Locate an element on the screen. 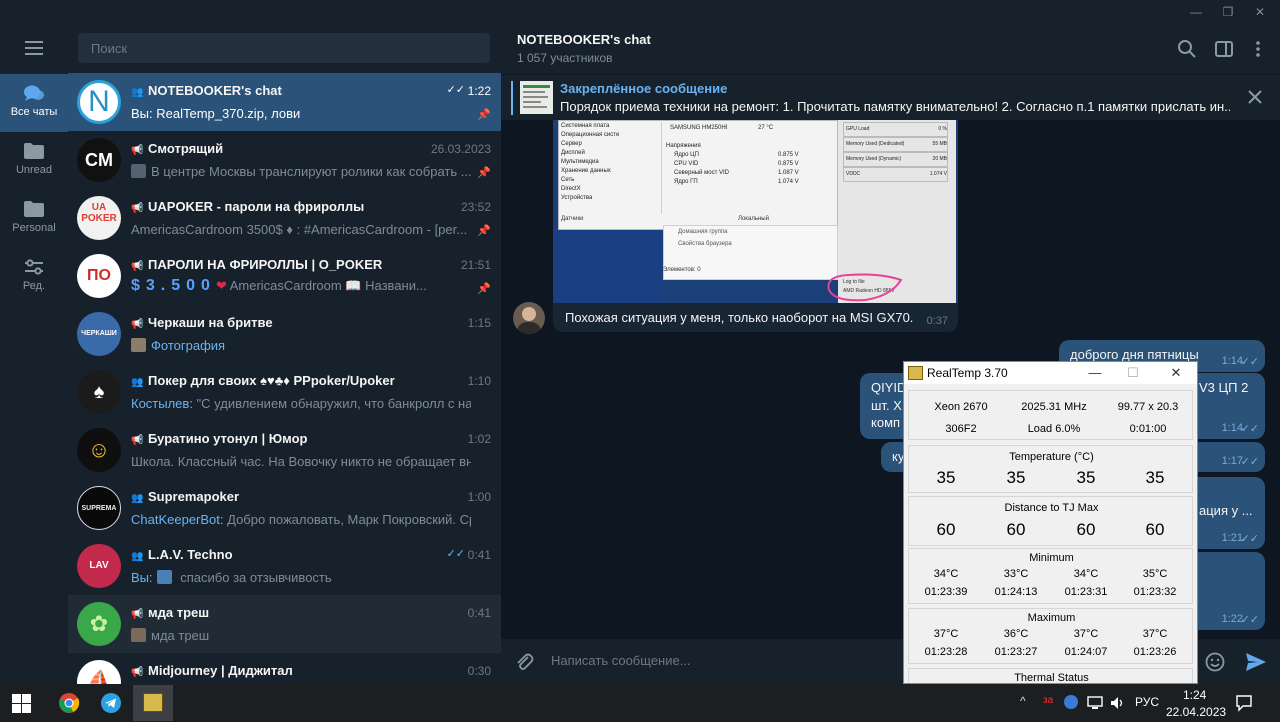 This screenshot has width=1280, height=722. maximum-title: Maximum is located at coordinates (1051, 618).